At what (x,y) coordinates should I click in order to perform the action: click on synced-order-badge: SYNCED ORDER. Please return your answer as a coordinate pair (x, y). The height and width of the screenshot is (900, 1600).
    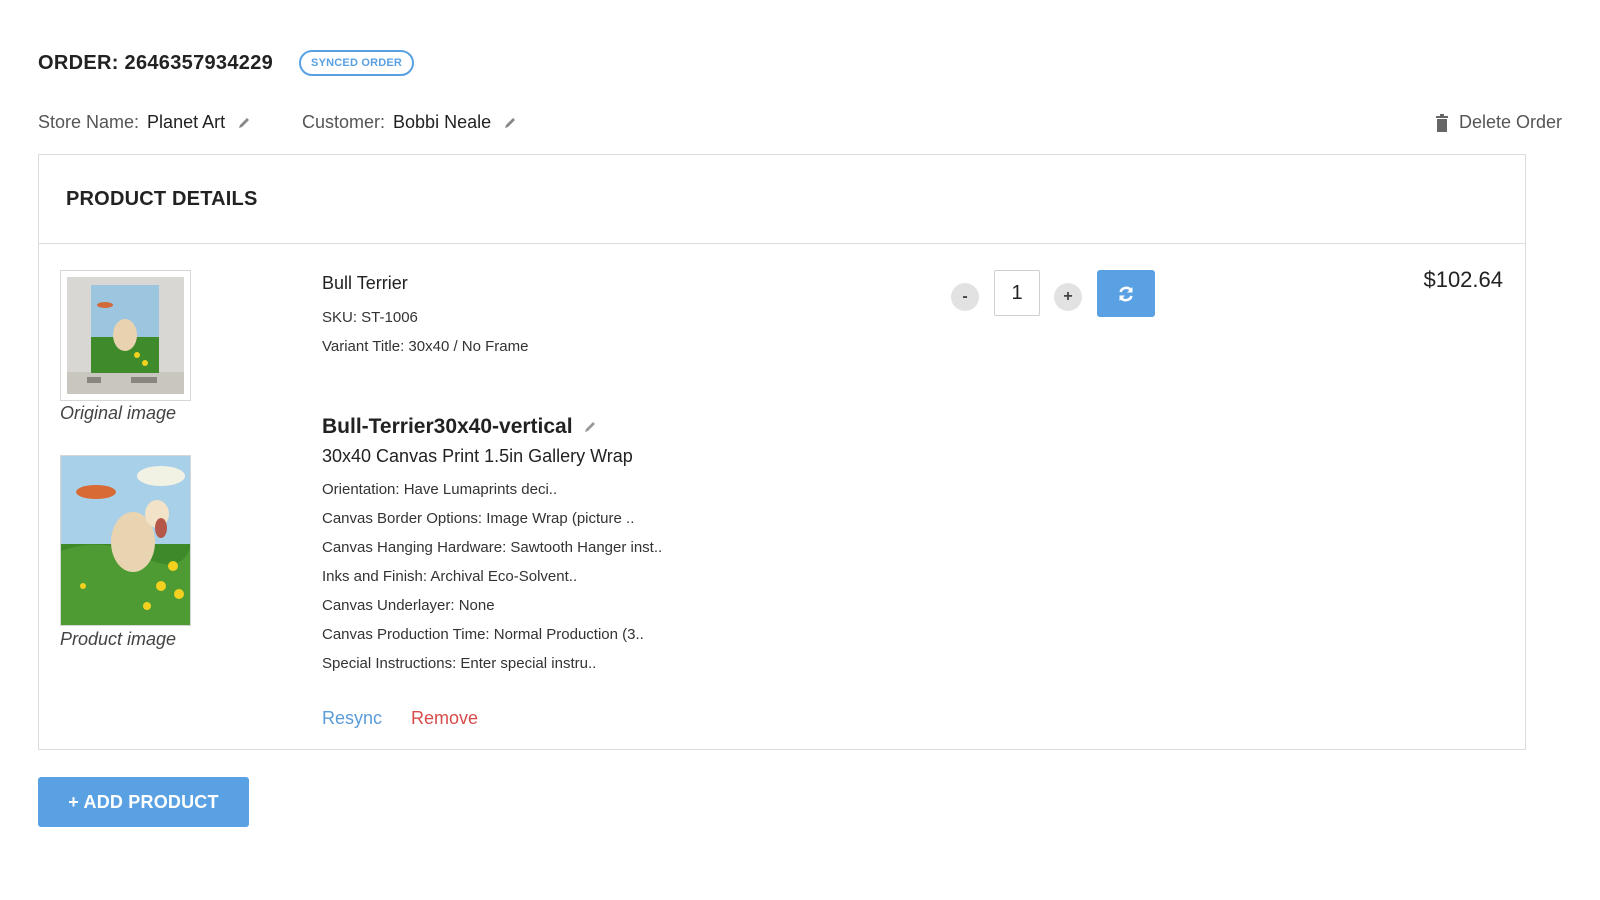
    Looking at the image, I should click on (357, 63).